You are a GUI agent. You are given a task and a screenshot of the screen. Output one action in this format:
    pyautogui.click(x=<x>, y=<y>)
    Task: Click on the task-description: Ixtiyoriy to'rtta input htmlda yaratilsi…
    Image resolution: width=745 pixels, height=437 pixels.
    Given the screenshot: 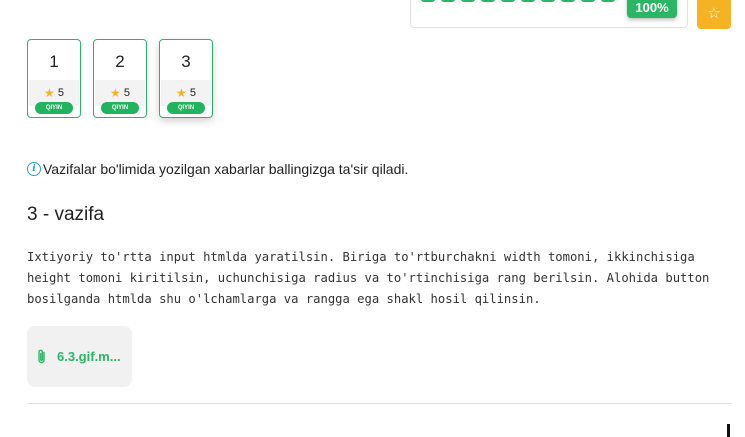 What is the action you would take?
    pyautogui.click(x=368, y=278)
    